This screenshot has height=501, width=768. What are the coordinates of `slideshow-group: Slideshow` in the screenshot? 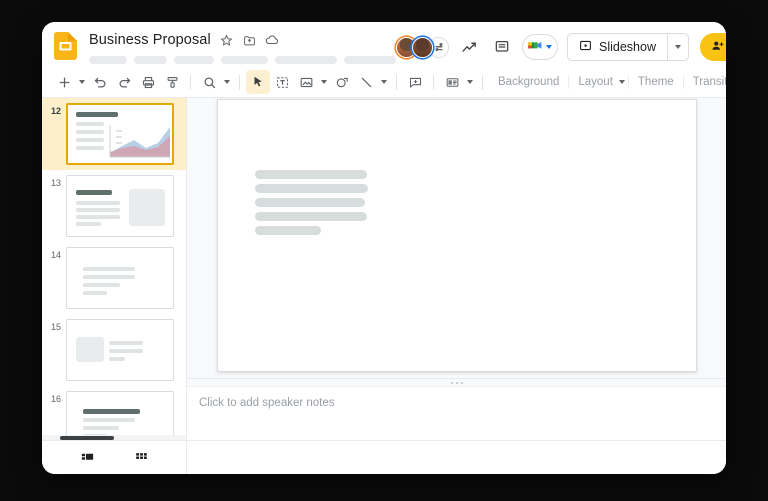 It's located at (628, 47).